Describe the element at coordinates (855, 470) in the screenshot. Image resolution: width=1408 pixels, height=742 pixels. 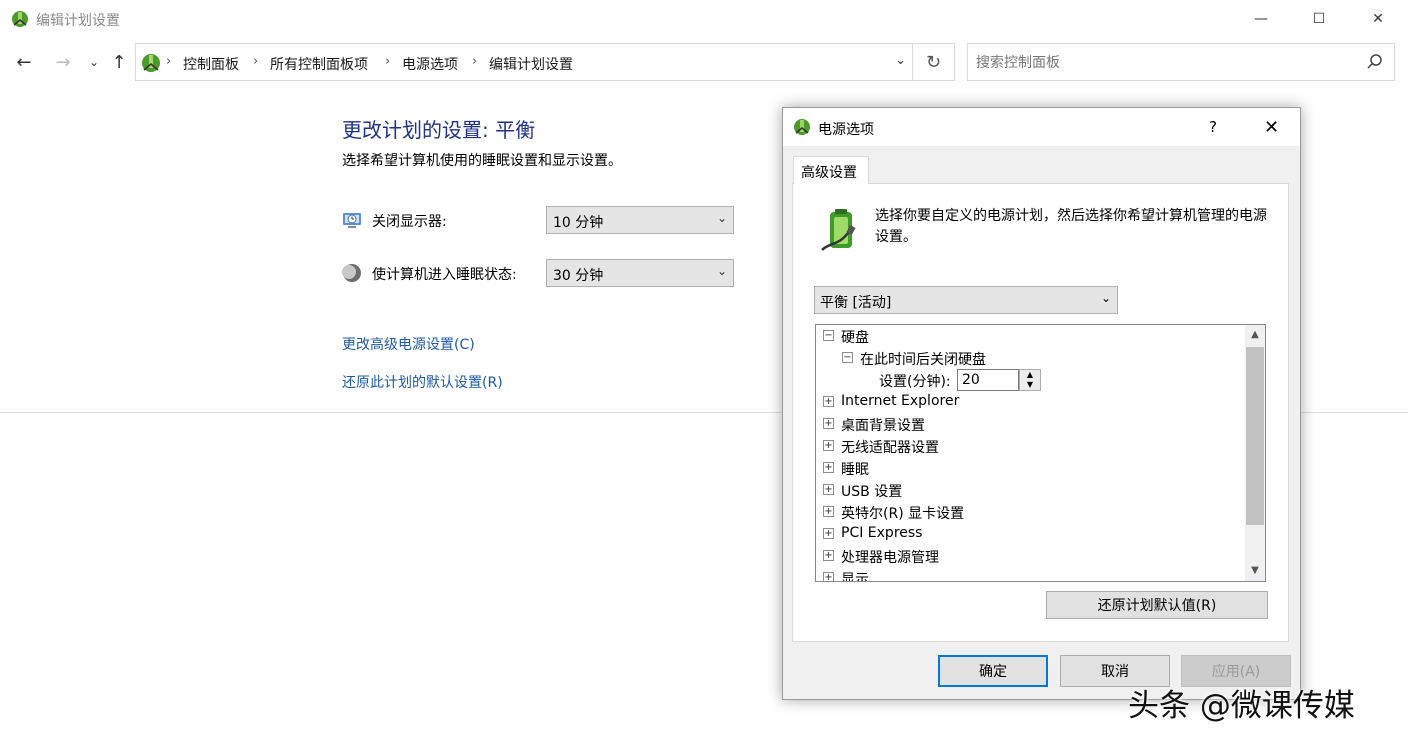
I see `tree-item-label: 睡眠` at that location.